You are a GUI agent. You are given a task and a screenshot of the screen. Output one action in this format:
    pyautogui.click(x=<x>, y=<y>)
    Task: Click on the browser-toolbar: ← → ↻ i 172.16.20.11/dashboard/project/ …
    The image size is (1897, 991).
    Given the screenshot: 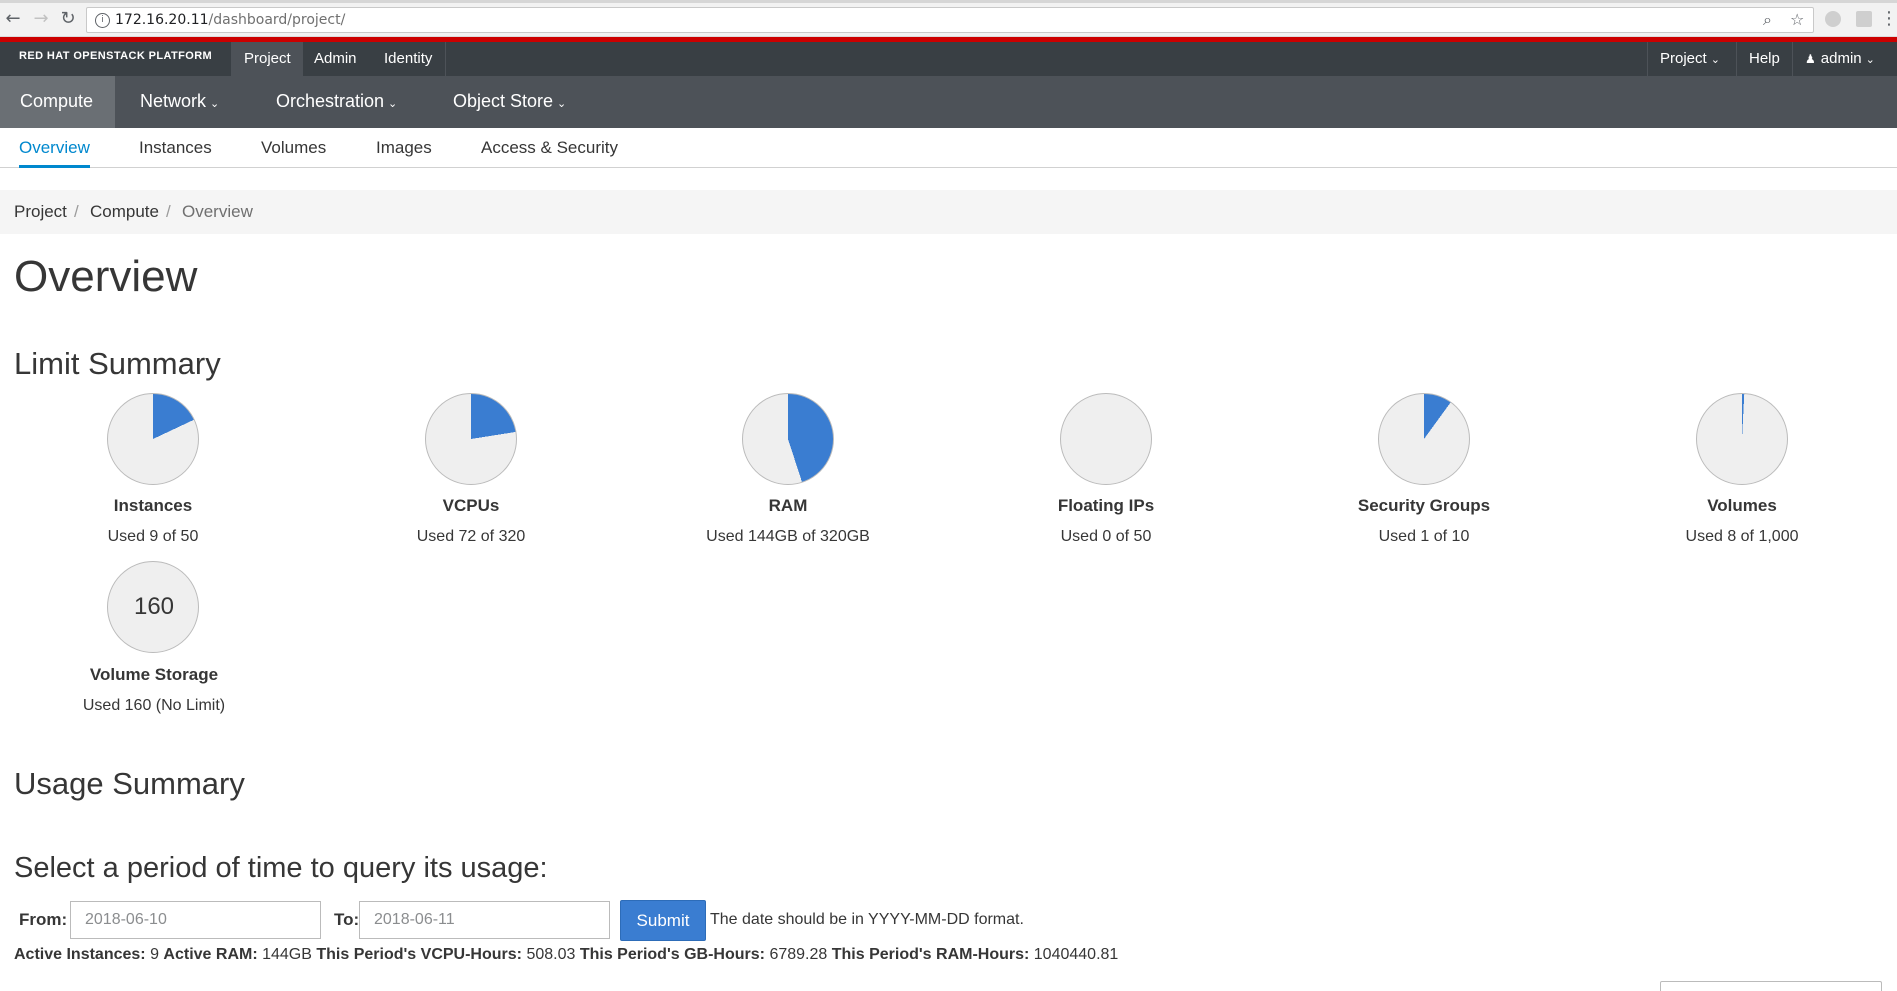 What is the action you would take?
    pyautogui.click(x=948, y=18)
    